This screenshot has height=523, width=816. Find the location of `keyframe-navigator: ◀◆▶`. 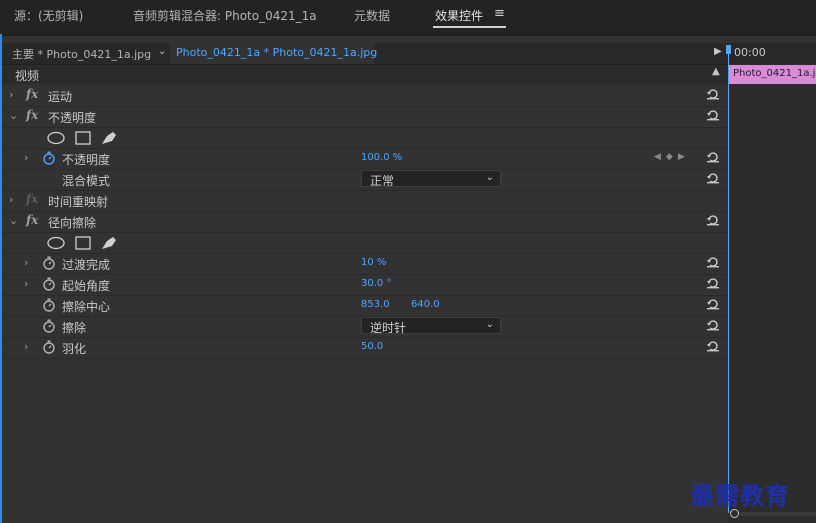

keyframe-navigator: ◀◆▶ is located at coordinates (672, 157).